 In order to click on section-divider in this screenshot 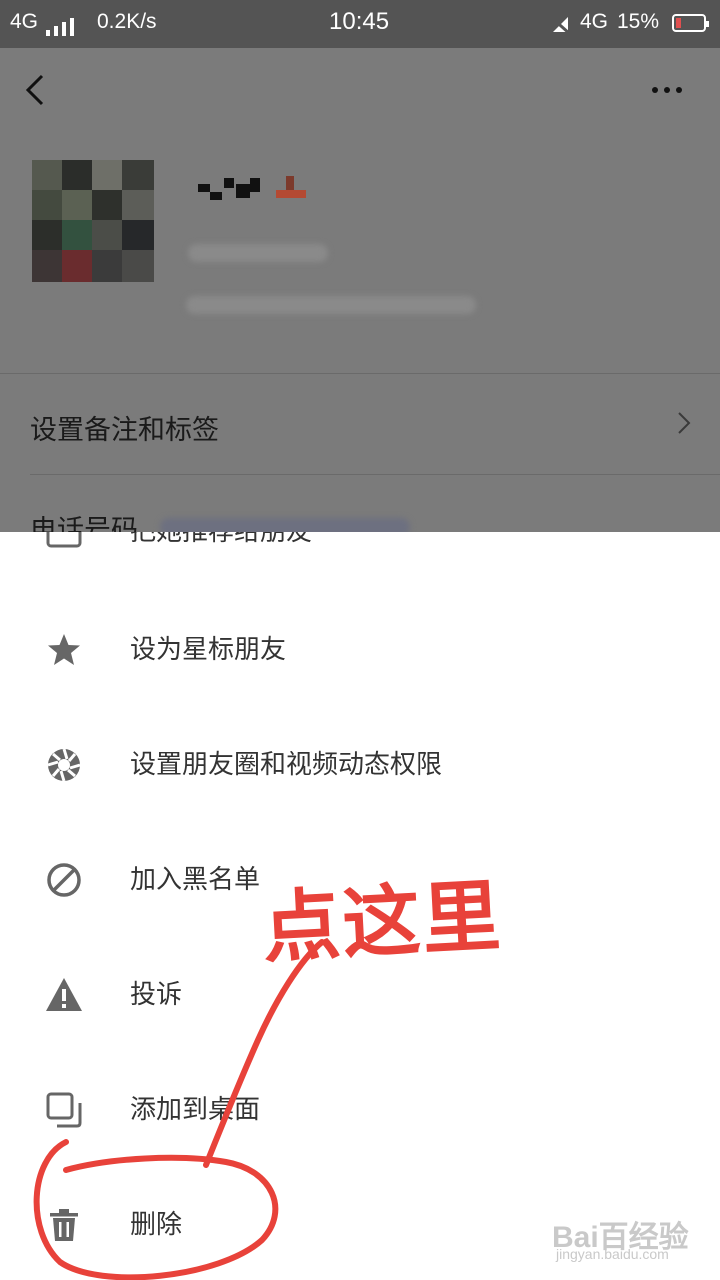, I will do `click(360, 373)`.